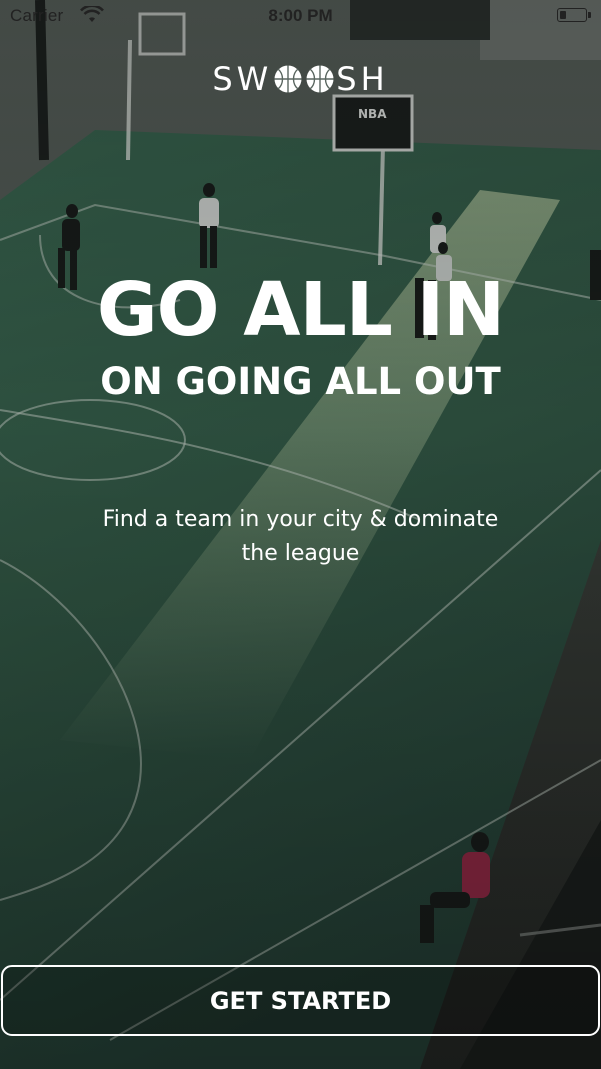 This screenshot has width=601, height=1069. What do you see at coordinates (300, 1000) in the screenshot?
I see `get-started-button: GET STARTED` at bounding box center [300, 1000].